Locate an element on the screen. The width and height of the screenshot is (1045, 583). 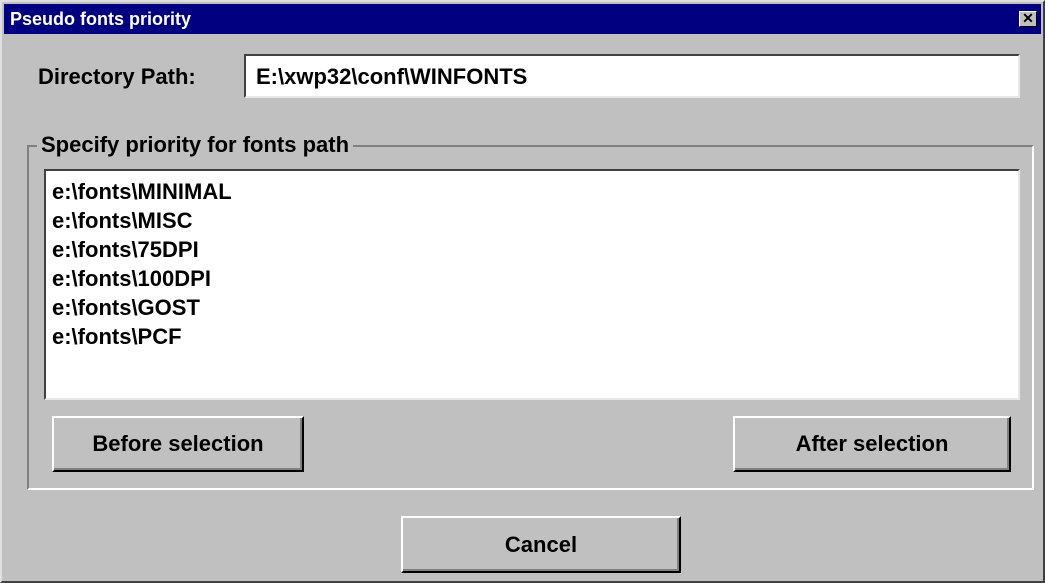
list-item: e:\fonts\100DPI is located at coordinates (535, 278).